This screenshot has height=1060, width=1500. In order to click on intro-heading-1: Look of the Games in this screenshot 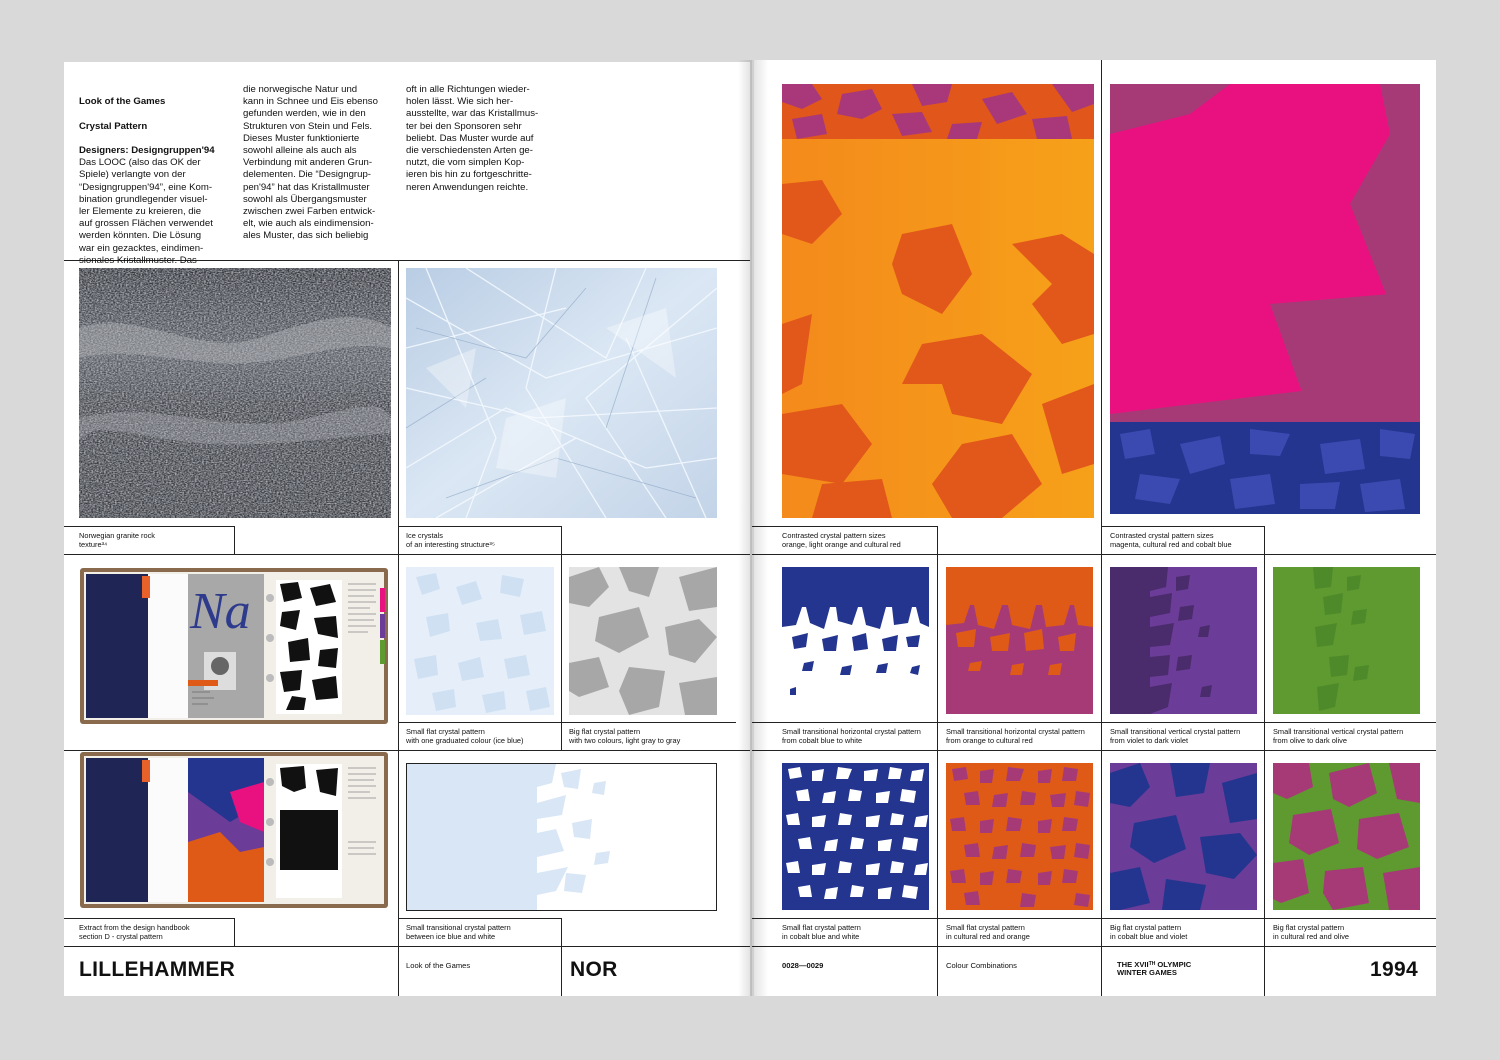, I will do `click(122, 102)`.